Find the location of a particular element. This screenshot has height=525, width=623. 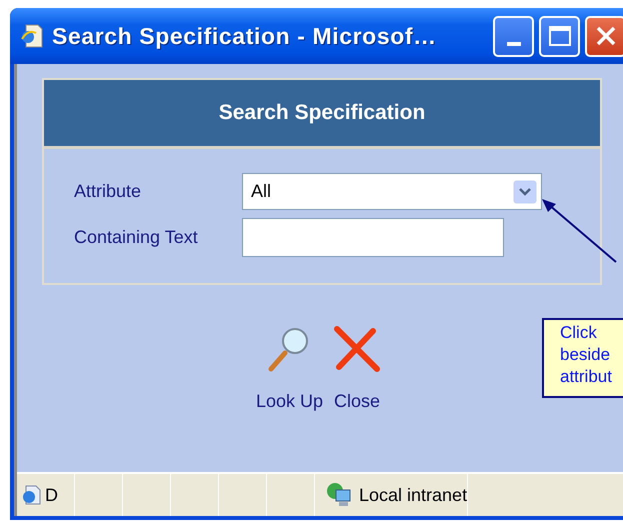

chevron-down-icon is located at coordinates (525, 192).